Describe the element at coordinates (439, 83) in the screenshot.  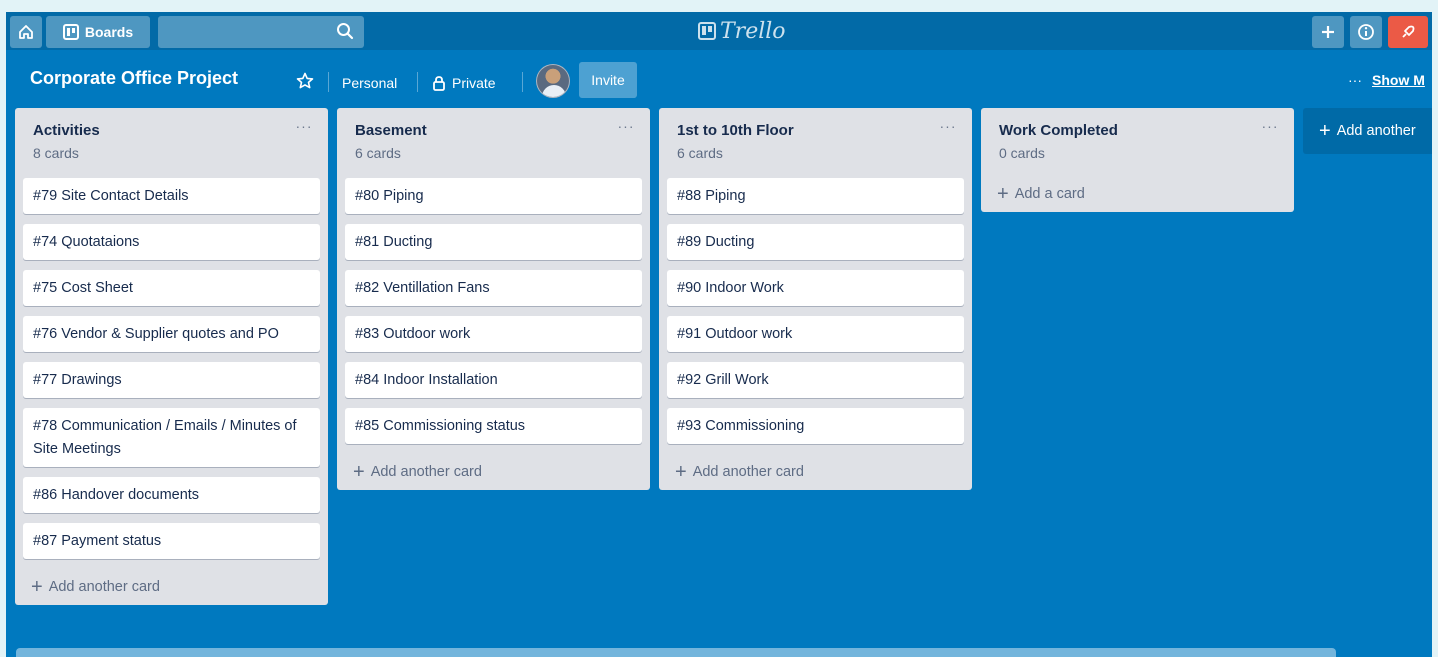
I see `lock-icon` at that location.